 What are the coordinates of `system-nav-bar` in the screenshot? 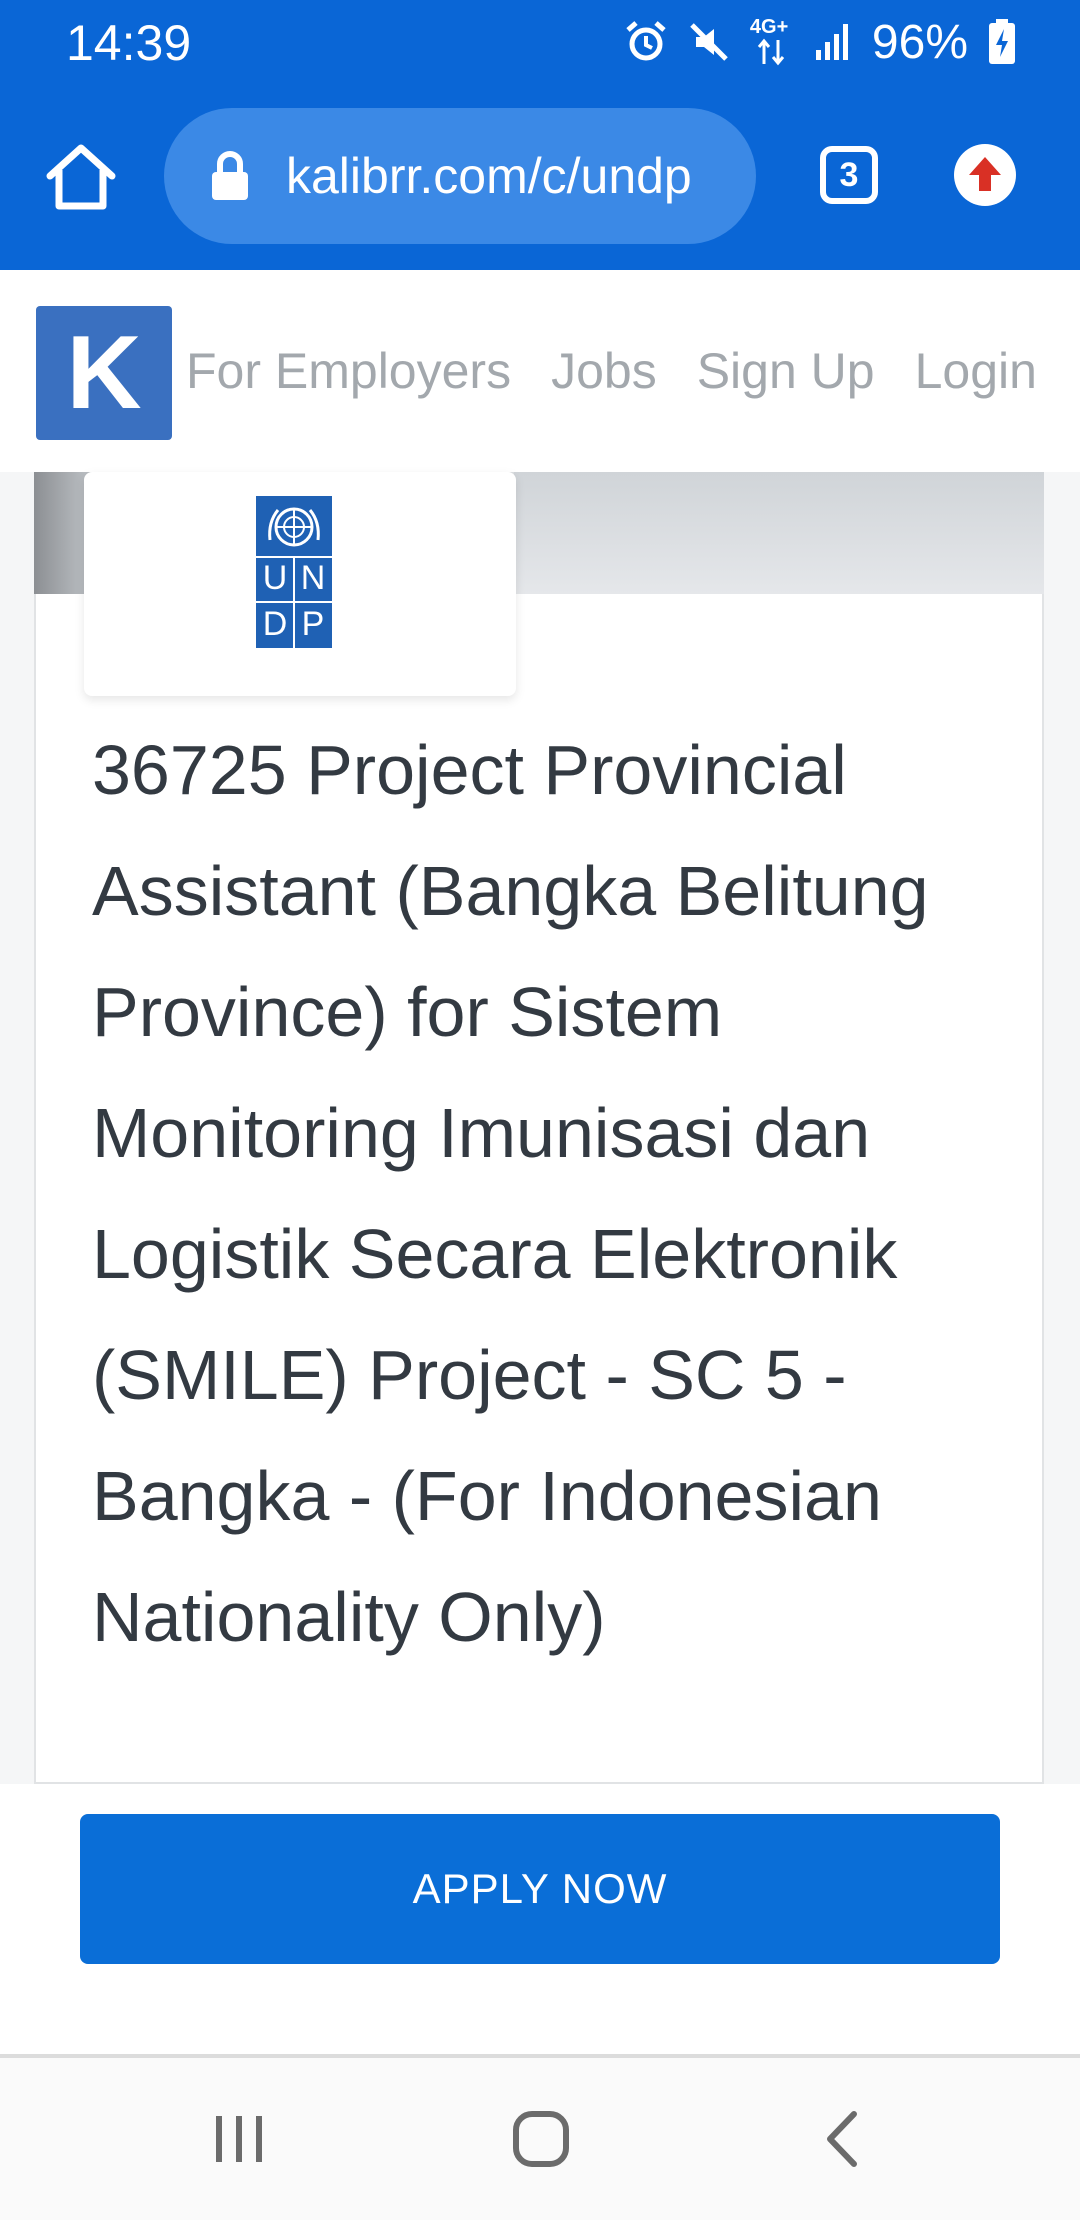 It's located at (540, 2137).